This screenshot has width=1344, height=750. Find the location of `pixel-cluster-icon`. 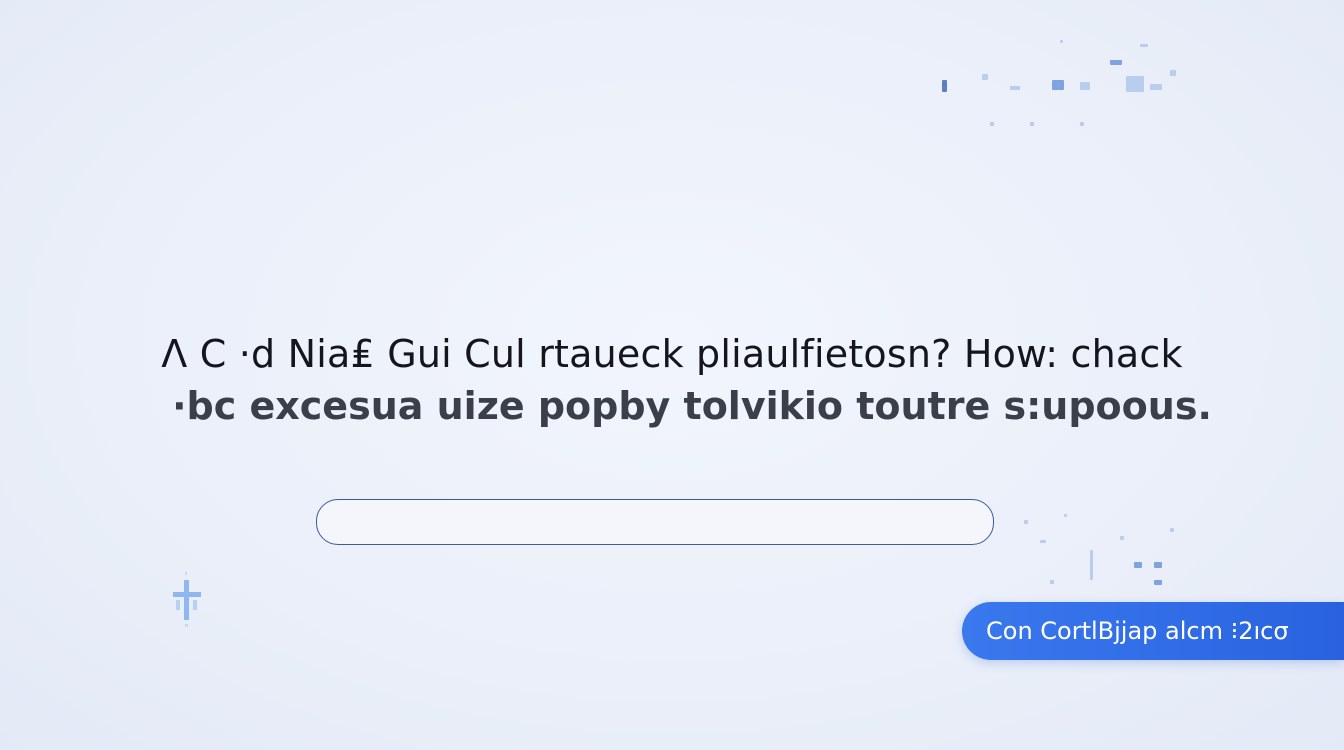

pixel-cluster-icon is located at coordinates (1060, 85).